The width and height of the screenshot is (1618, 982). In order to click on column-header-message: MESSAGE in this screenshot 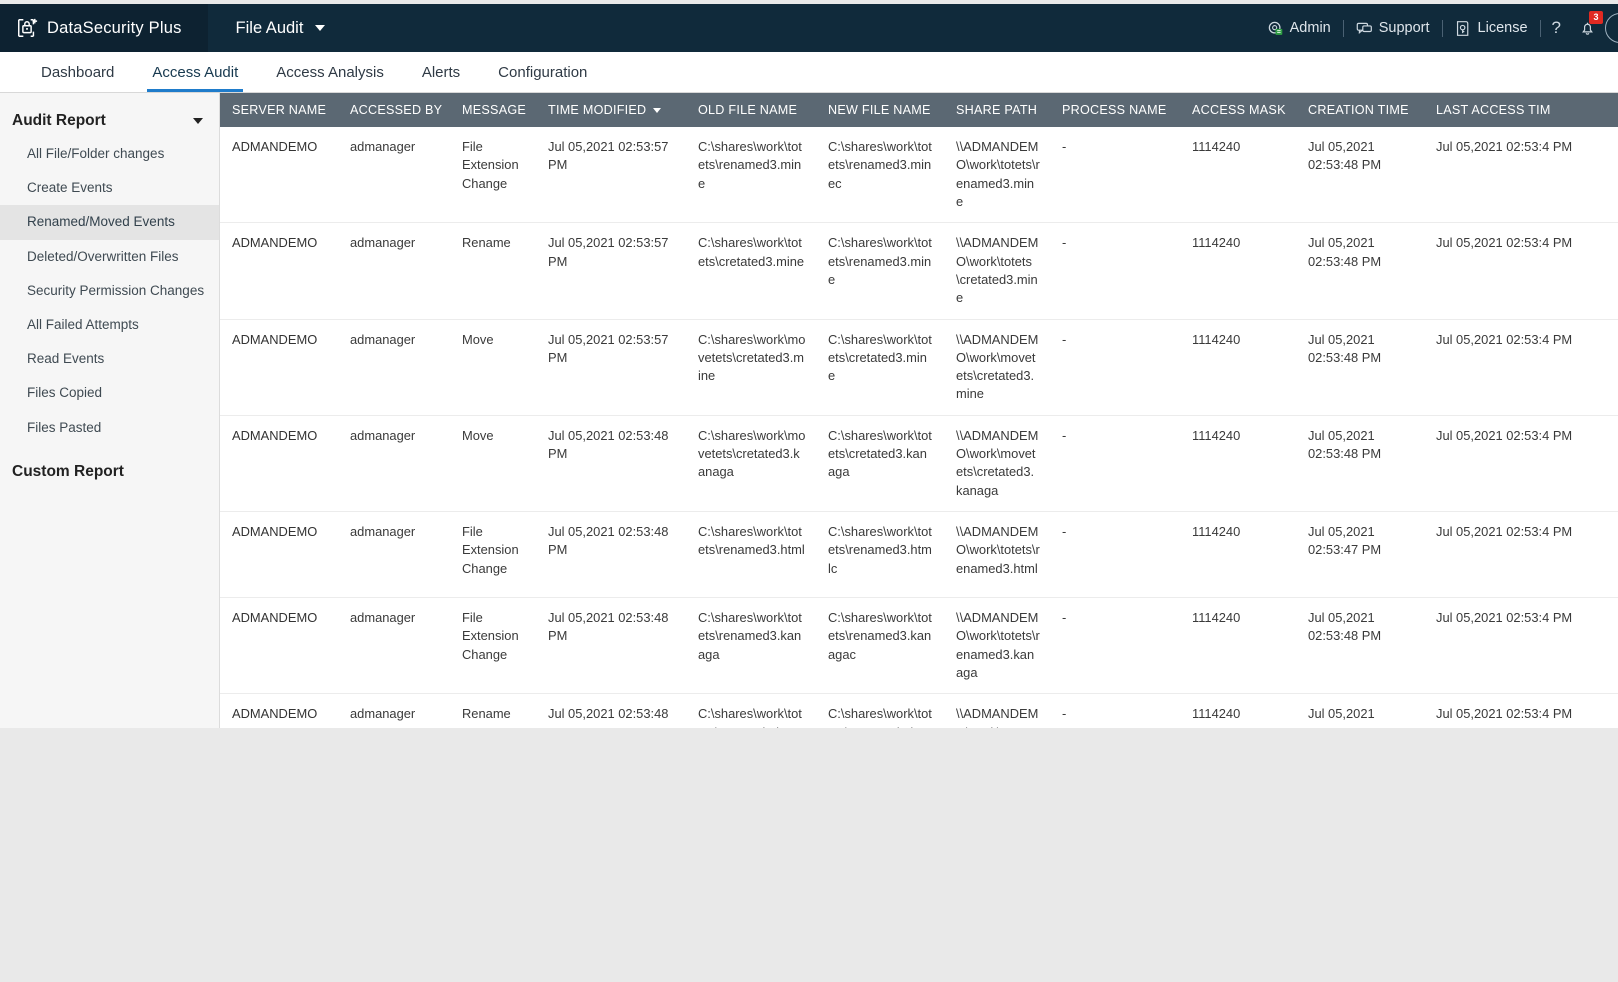, I will do `click(493, 110)`.